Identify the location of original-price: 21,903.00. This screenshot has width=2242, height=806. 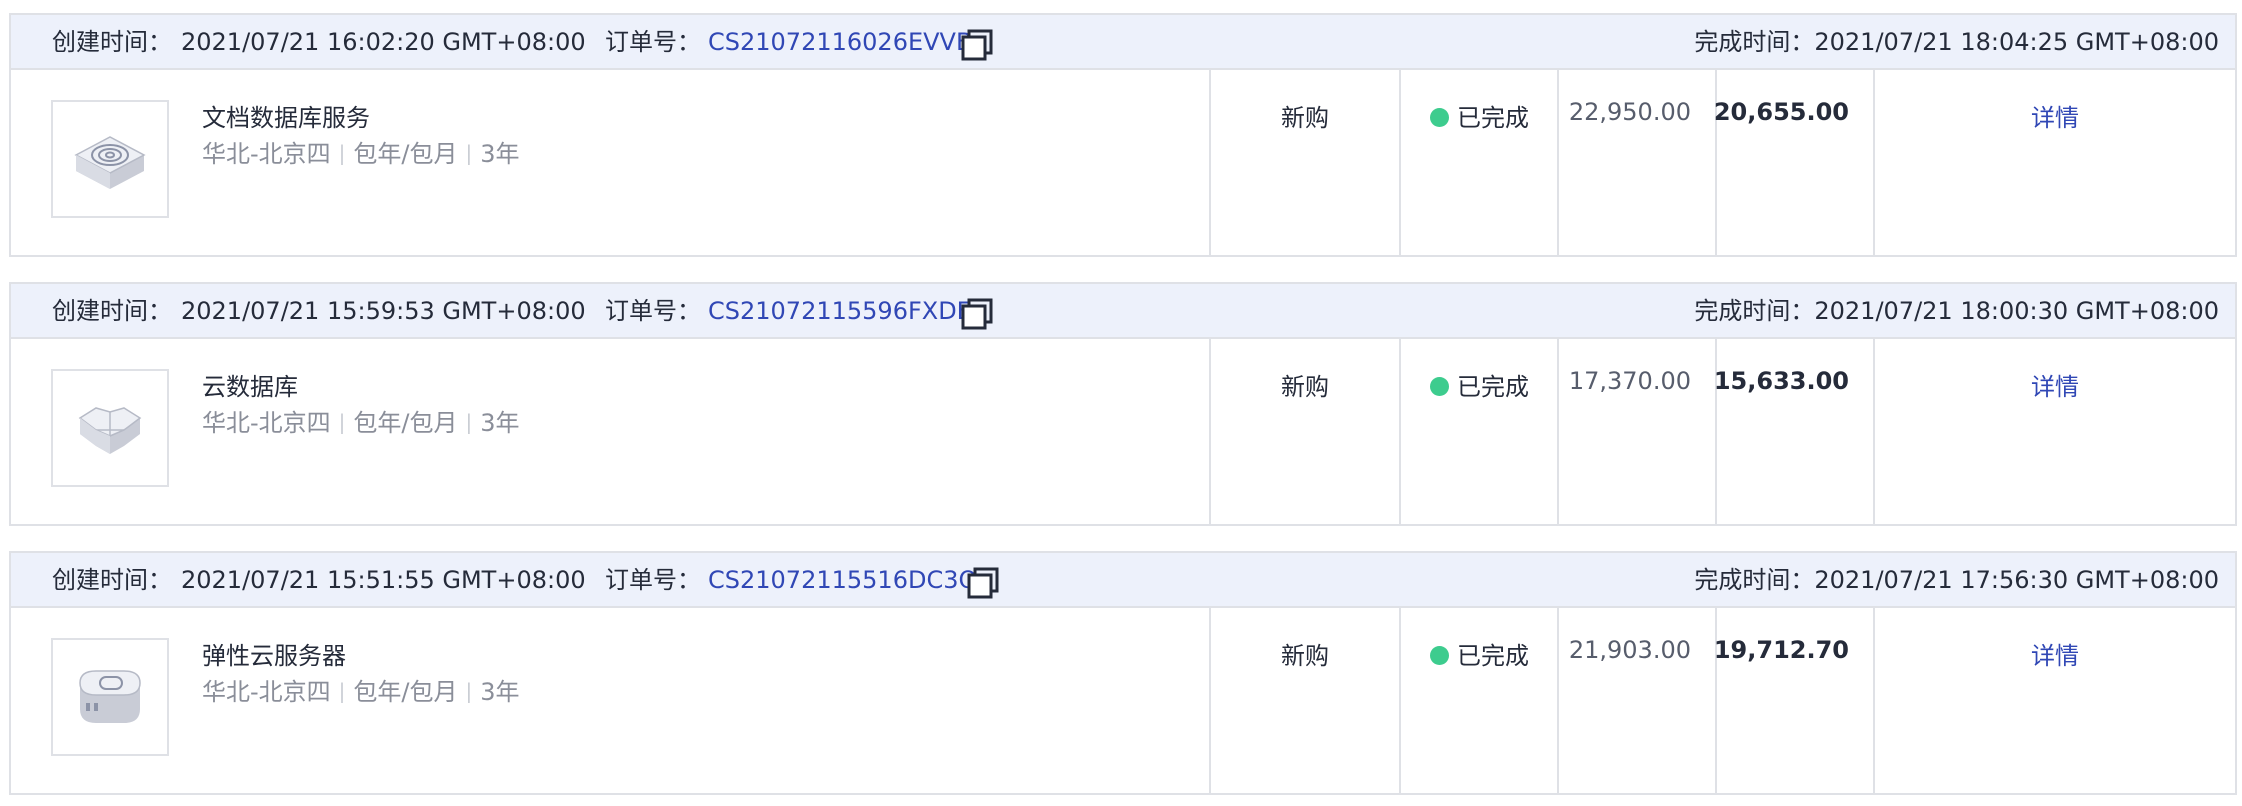
(1629, 650).